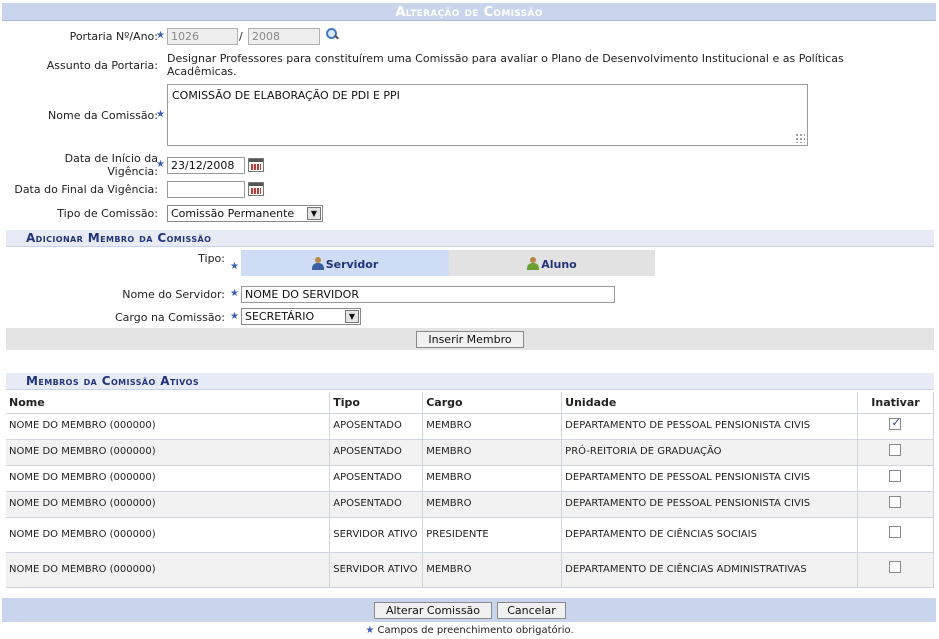 The width and height of the screenshot is (939, 639). Describe the element at coordinates (709, 535) in the screenshot. I see `member-unidade: DEPARTAMENTO DE CIÊNCIAS SOCIAIS` at that location.